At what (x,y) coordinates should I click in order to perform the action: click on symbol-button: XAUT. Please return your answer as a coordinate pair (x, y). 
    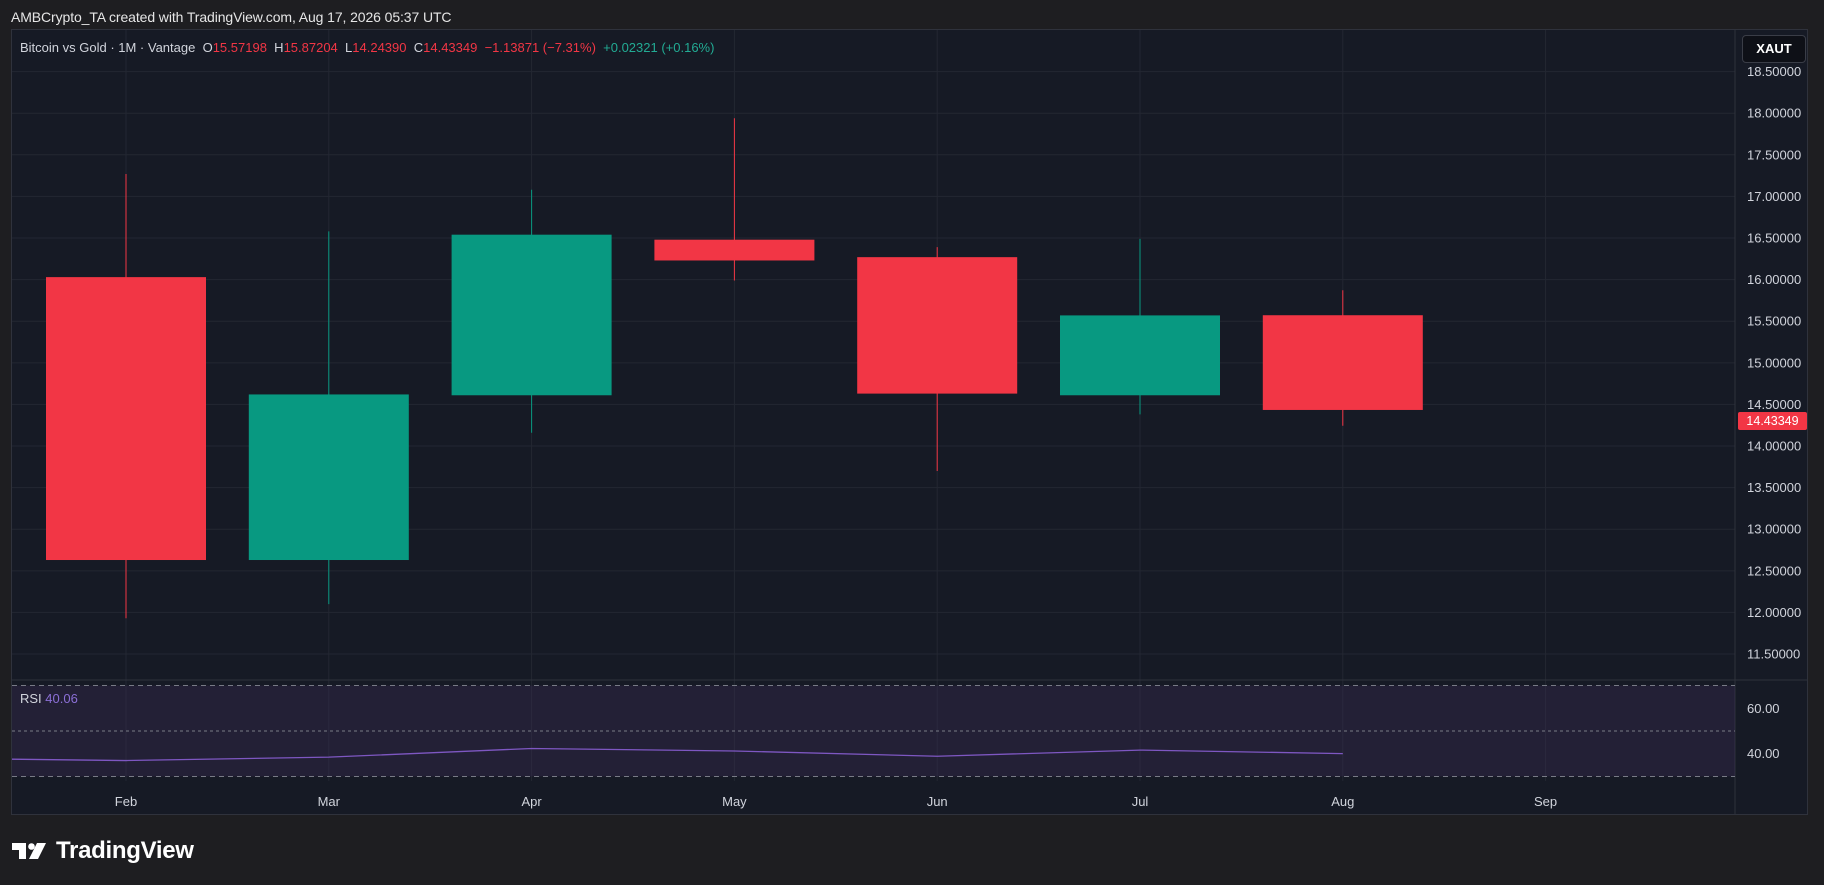
    Looking at the image, I should click on (1774, 49).